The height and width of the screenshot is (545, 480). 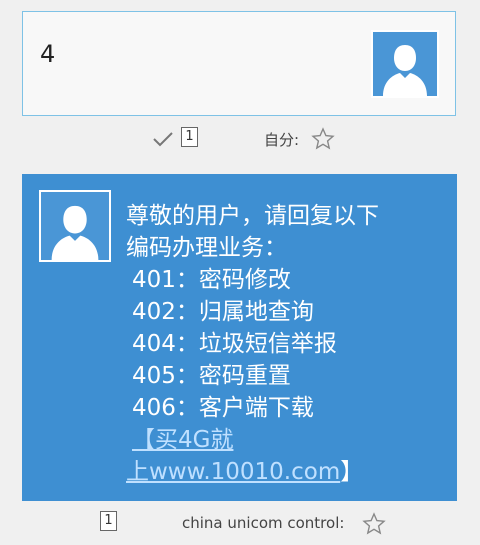 What do you see at coordinates (234, 344) in the screenshot?
I see `menu-item: 404：垃圾短信举报` at bounding box center [234, 344].